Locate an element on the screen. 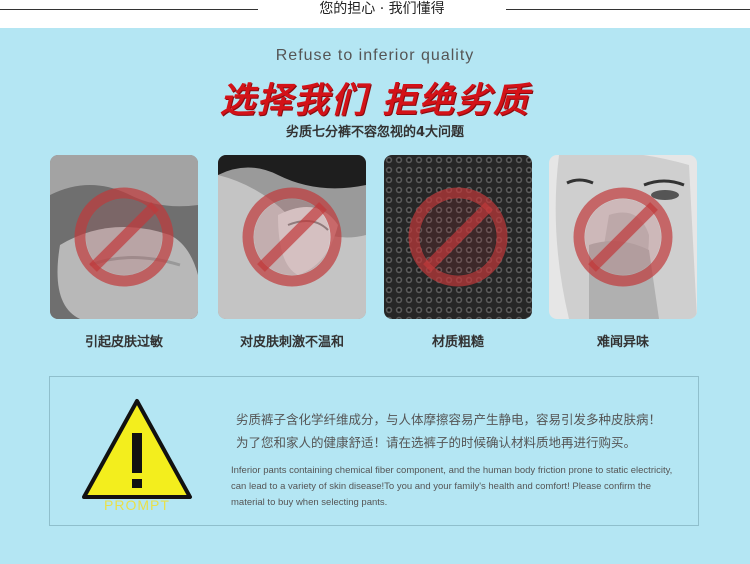 This screenshot has width=750, height=564. subheading: 劣质七分裤不容忽视的4大问题 is located at coordinates (375, 132).